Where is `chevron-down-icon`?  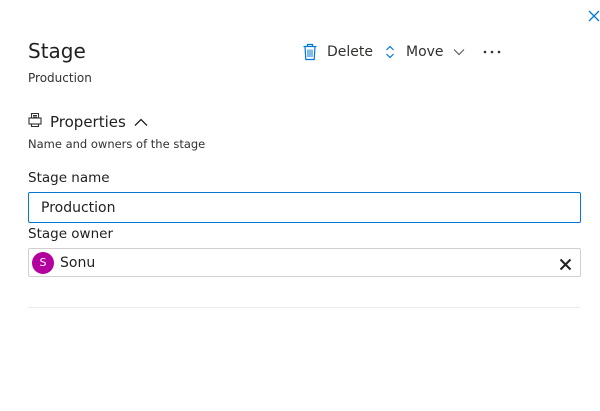 chevron-down-icon is located at coordinates (459, 52).